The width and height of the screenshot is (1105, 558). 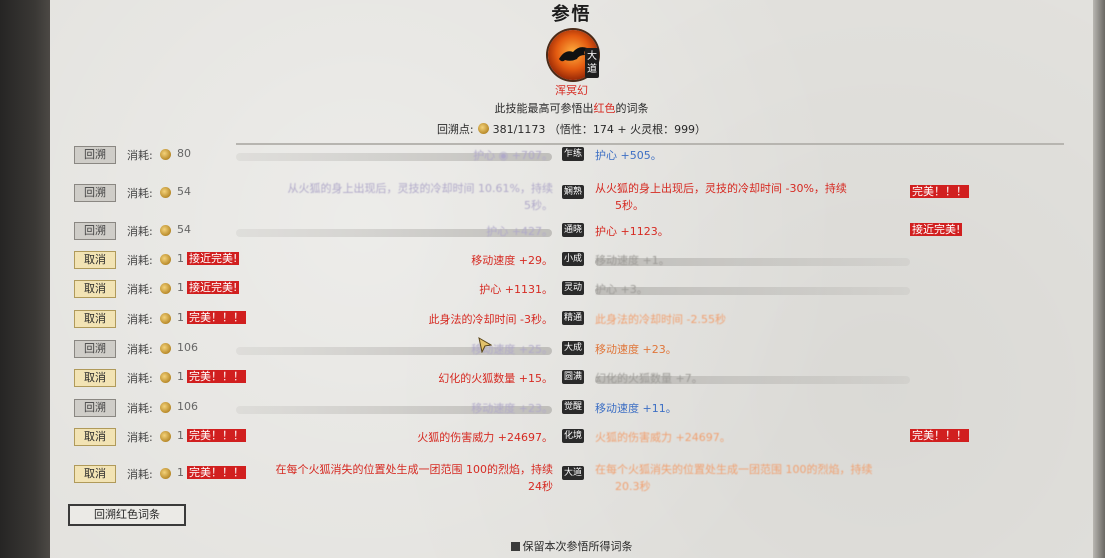 I want to click on new-affix-text: 幻化的火狐数量 +7。, so click(x=649, y=378).